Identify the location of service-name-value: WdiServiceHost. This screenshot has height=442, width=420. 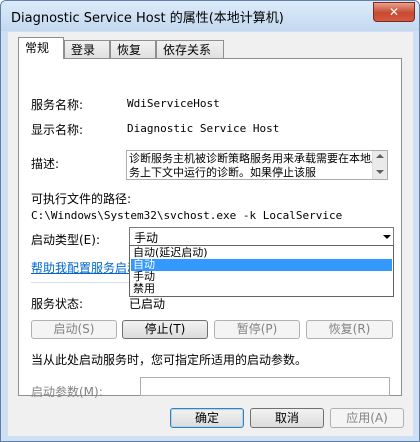
(173, 103).